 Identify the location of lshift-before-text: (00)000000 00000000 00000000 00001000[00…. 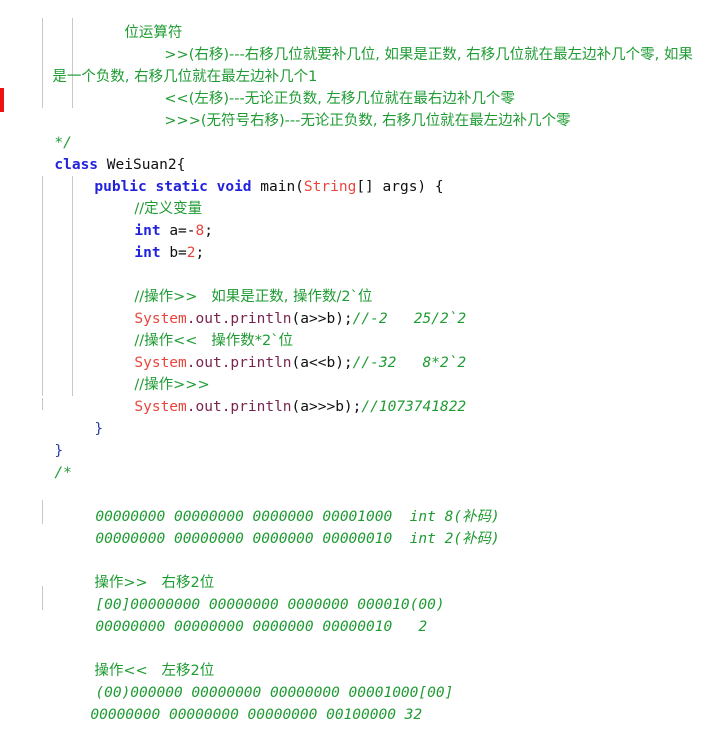
(274, 693).